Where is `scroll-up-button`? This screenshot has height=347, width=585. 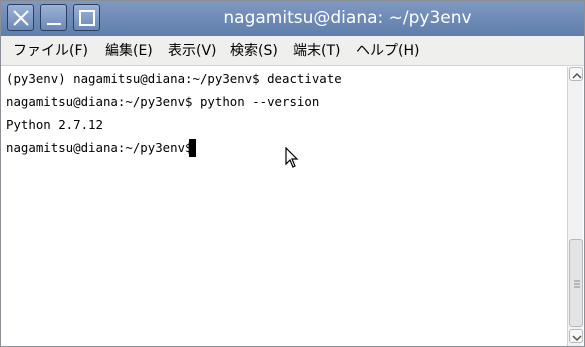 scroll-up-button is located at coordinates (576, 74).